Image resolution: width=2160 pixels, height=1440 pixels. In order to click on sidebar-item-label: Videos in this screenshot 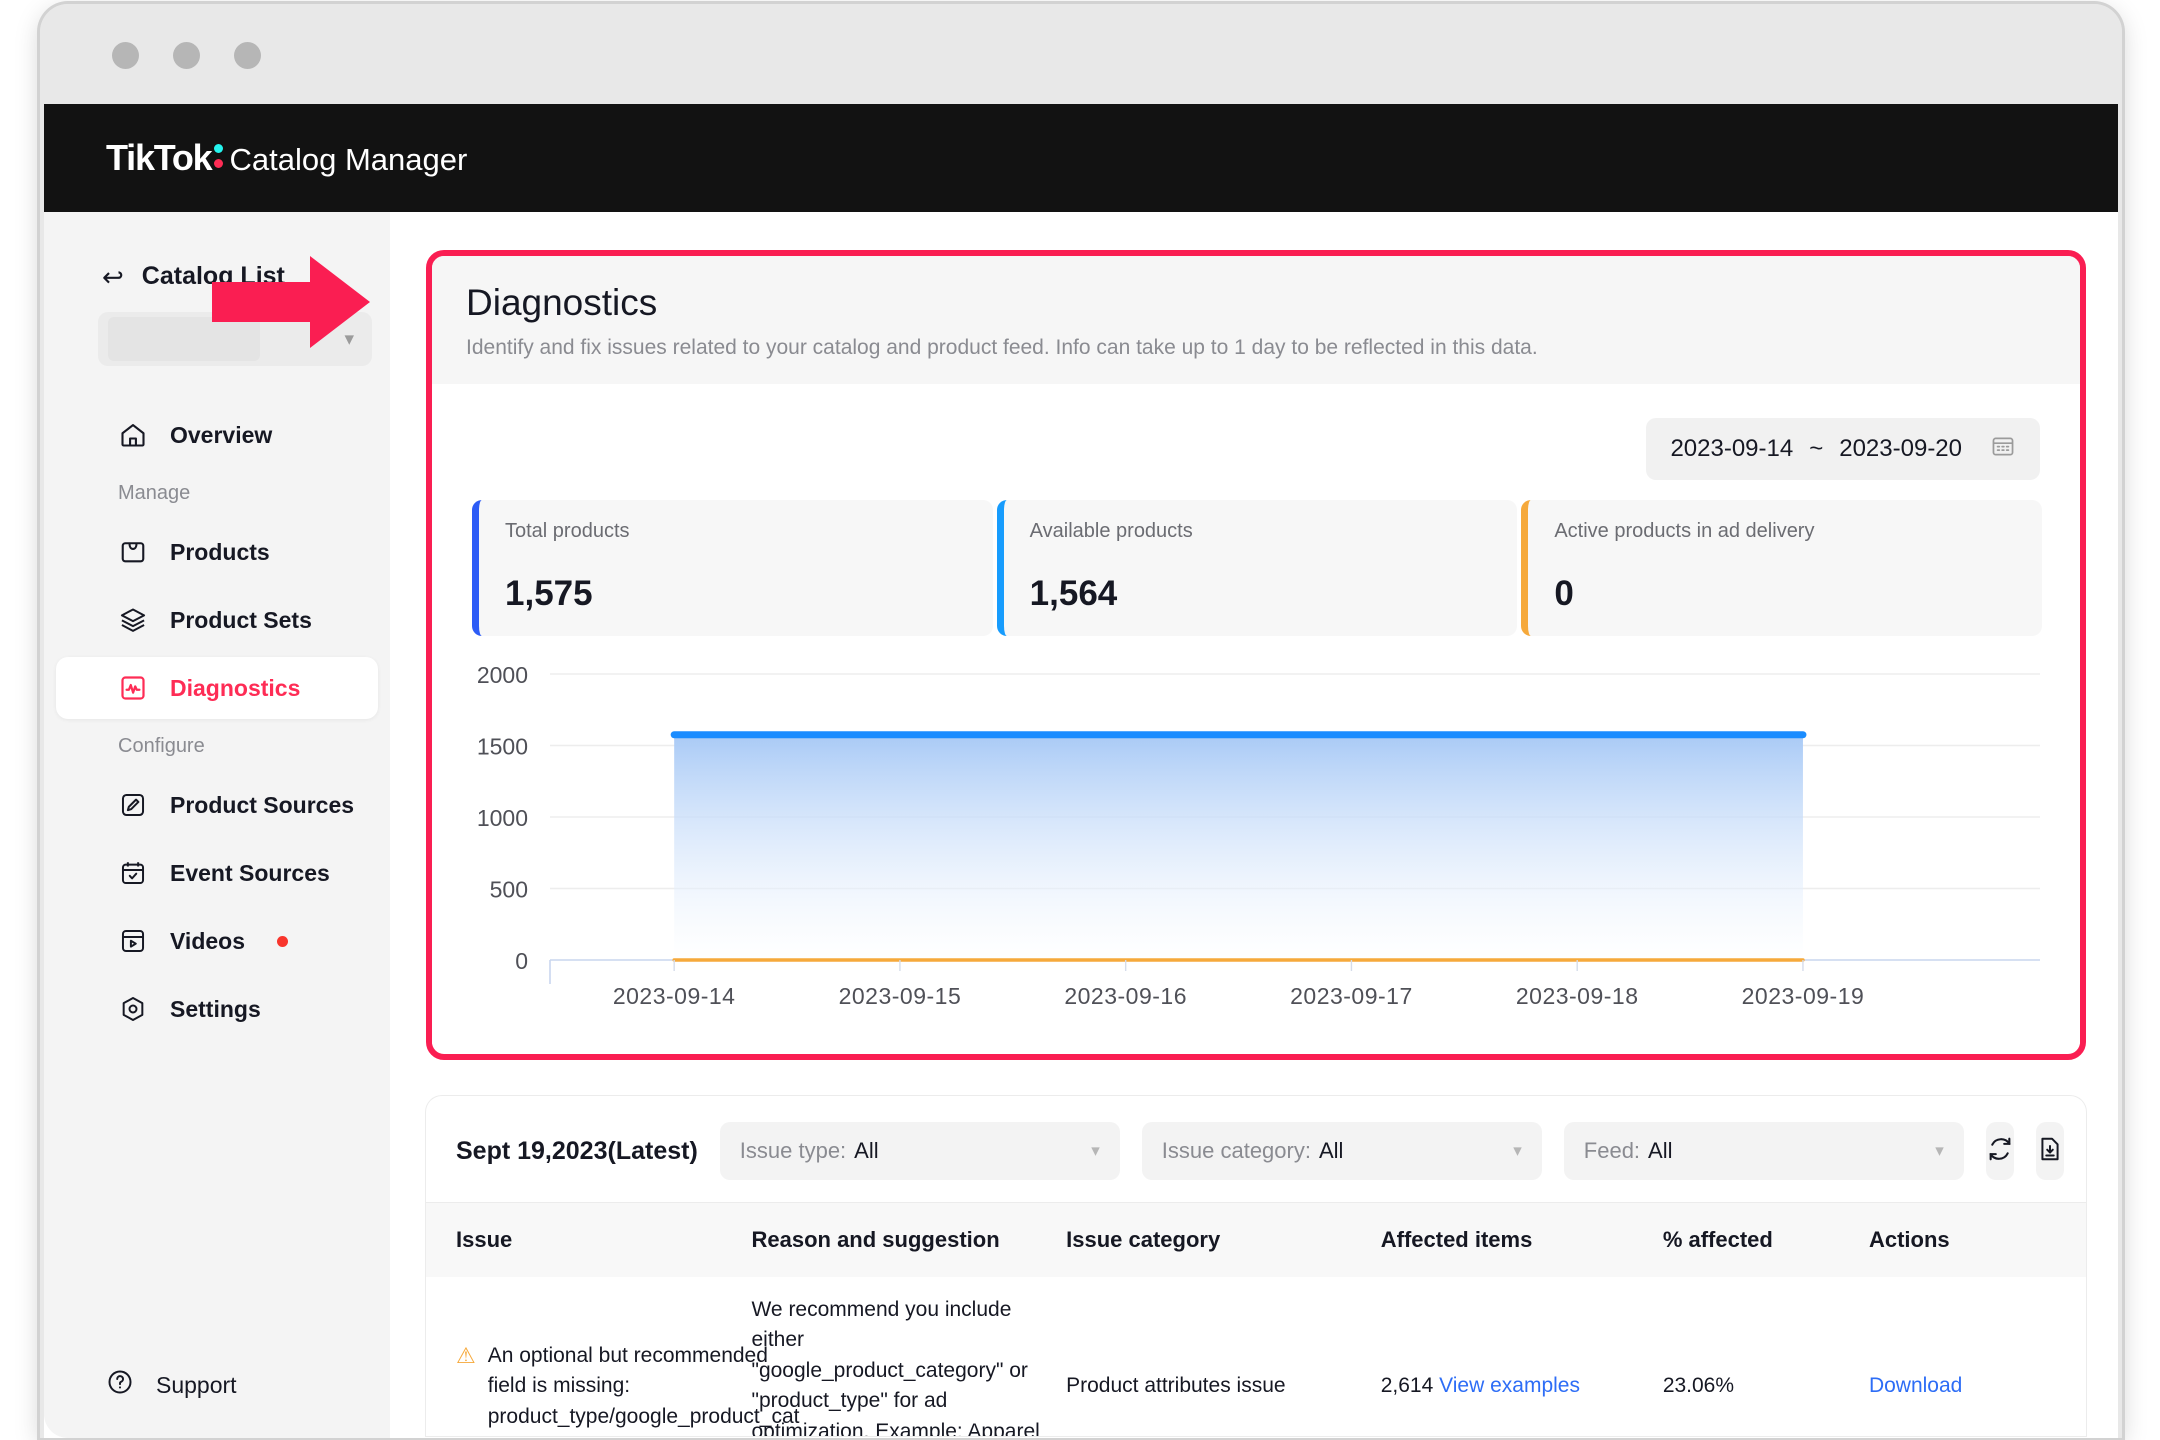, I will do `click(207, 940)`.